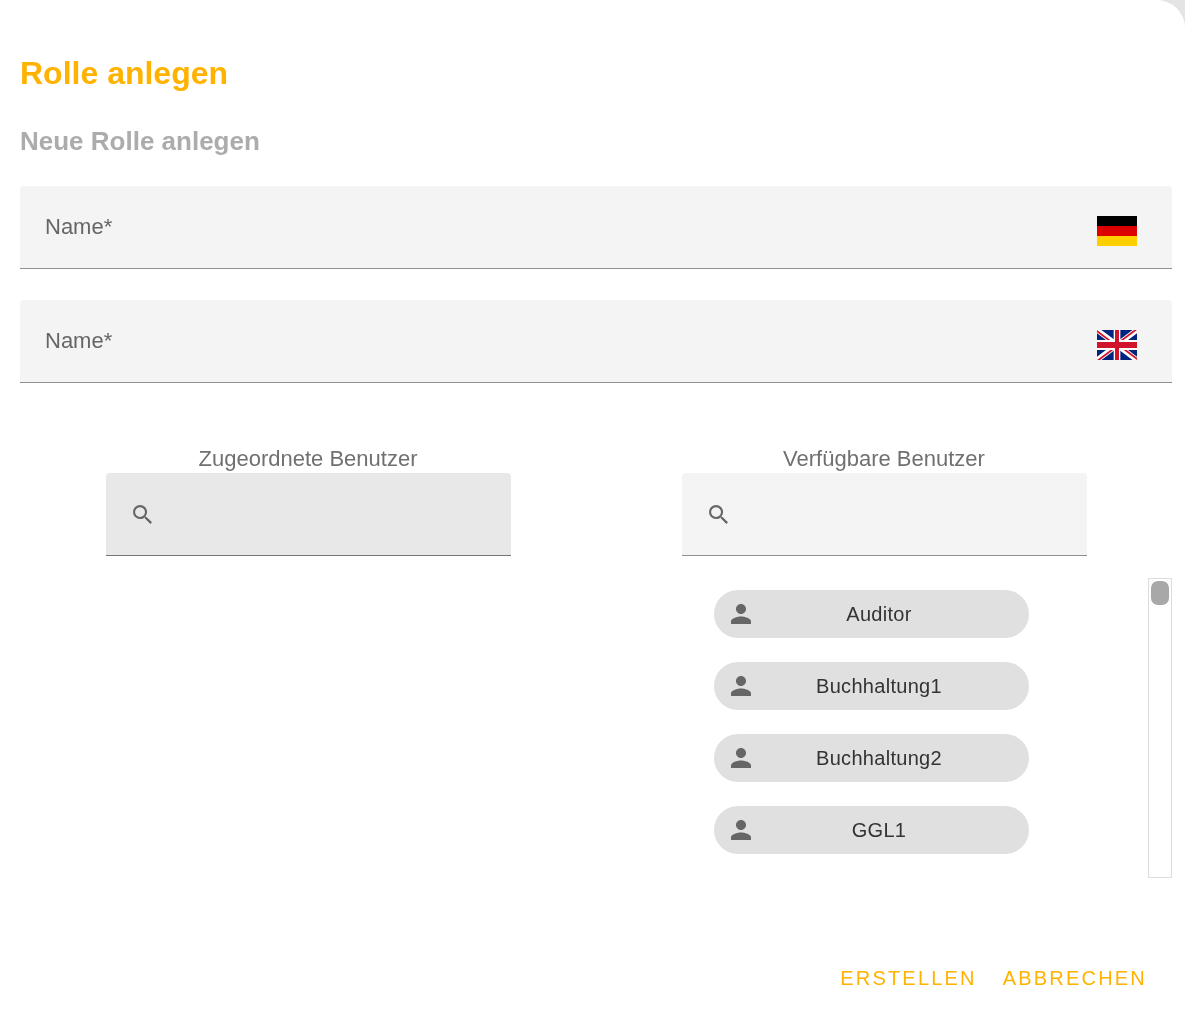 This screenshot has height=1017, width=1185. Describe the element at coordinates (1117, 345) in the screenshot. I see `union-jack-flag-icon` at that location.